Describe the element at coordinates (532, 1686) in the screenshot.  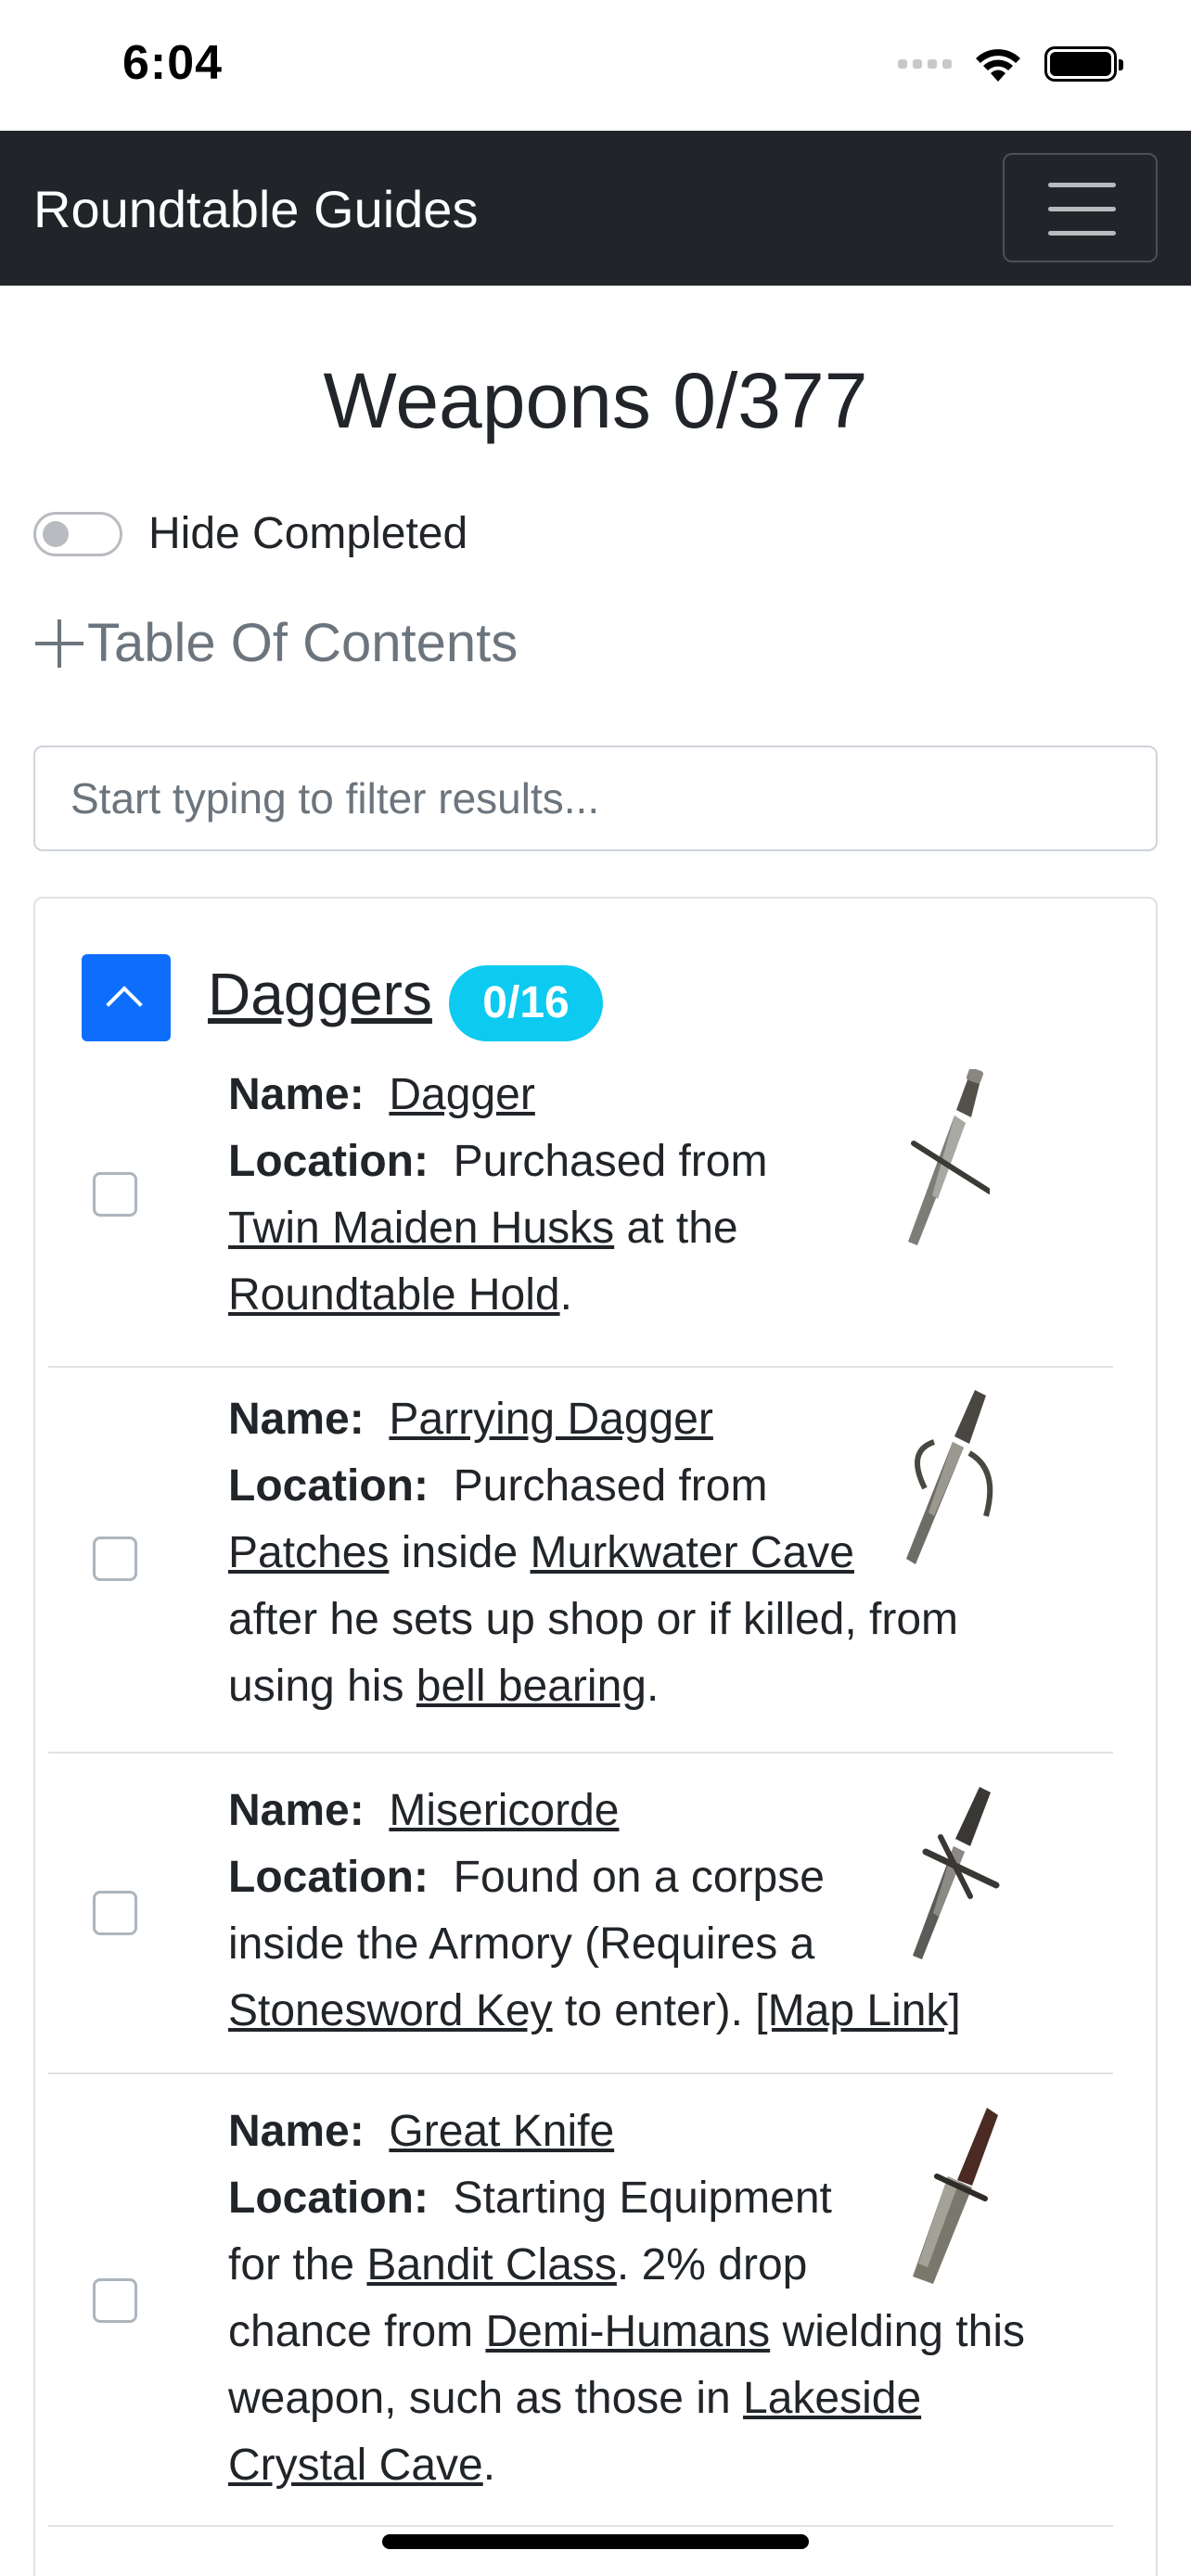
I see `bell-bearing-link: bell bearing` at that location.